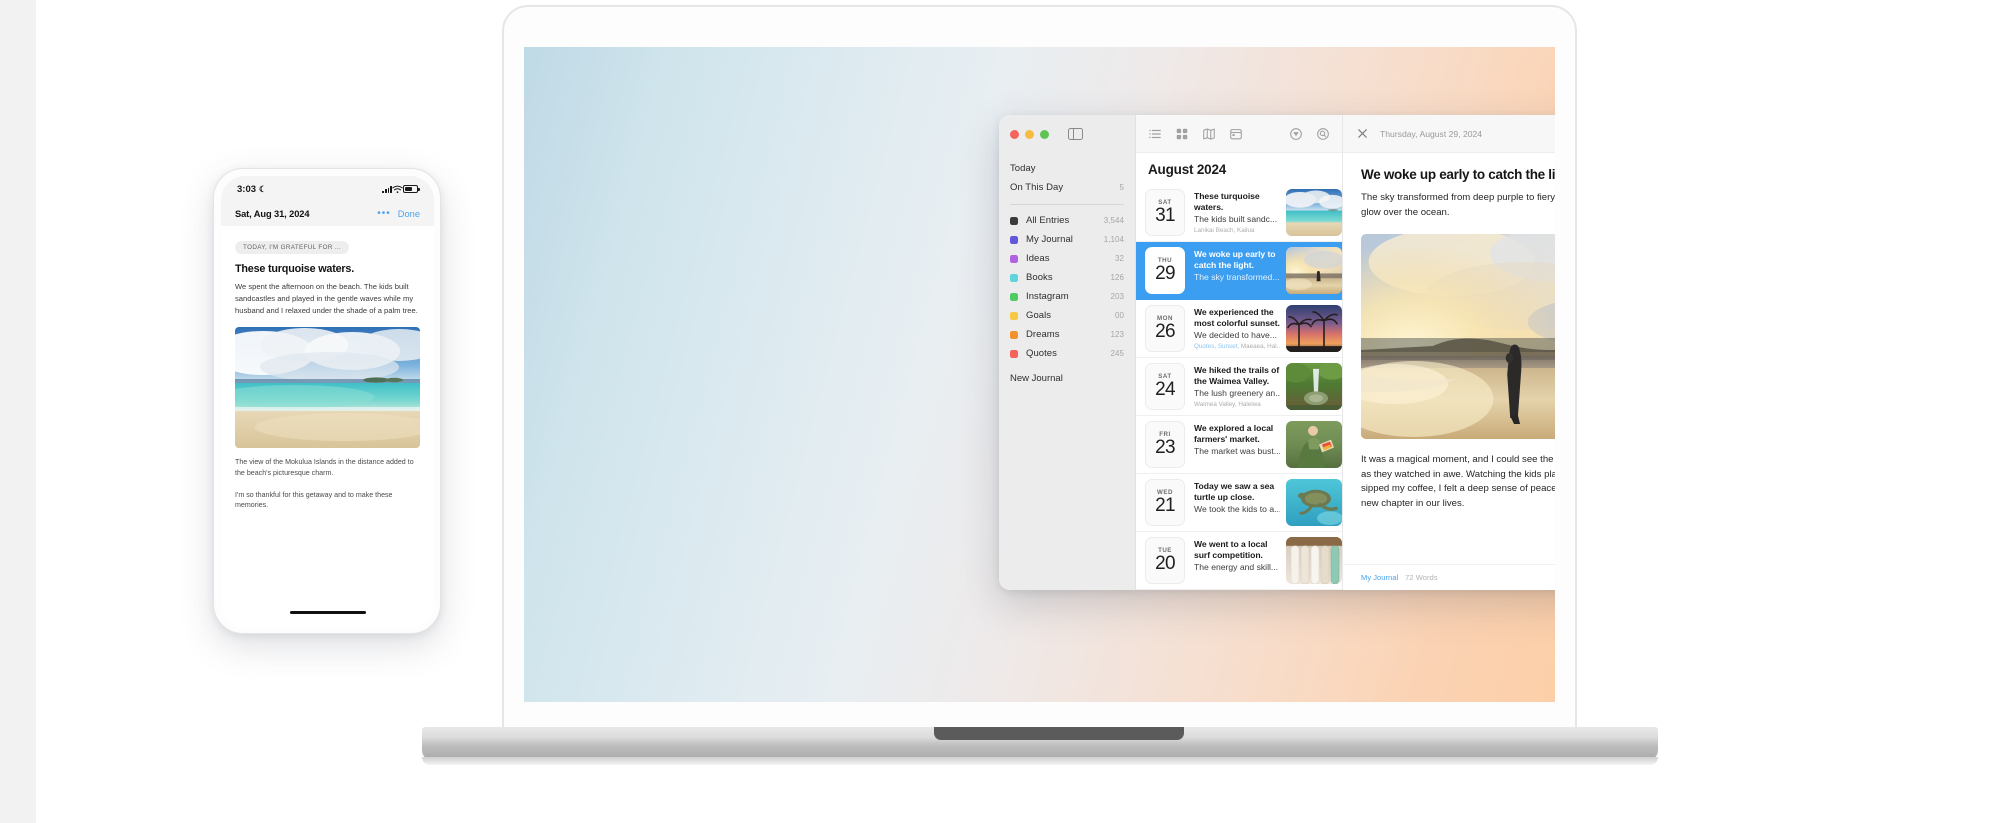 Image resolution: width=2000 pixels, height=823 pixels. What do you see at coordinates (1067, 187) in the screenshot?
I see `sidebar-item-on-this-day: On This Day 5` at bounding box center [1067, 187].